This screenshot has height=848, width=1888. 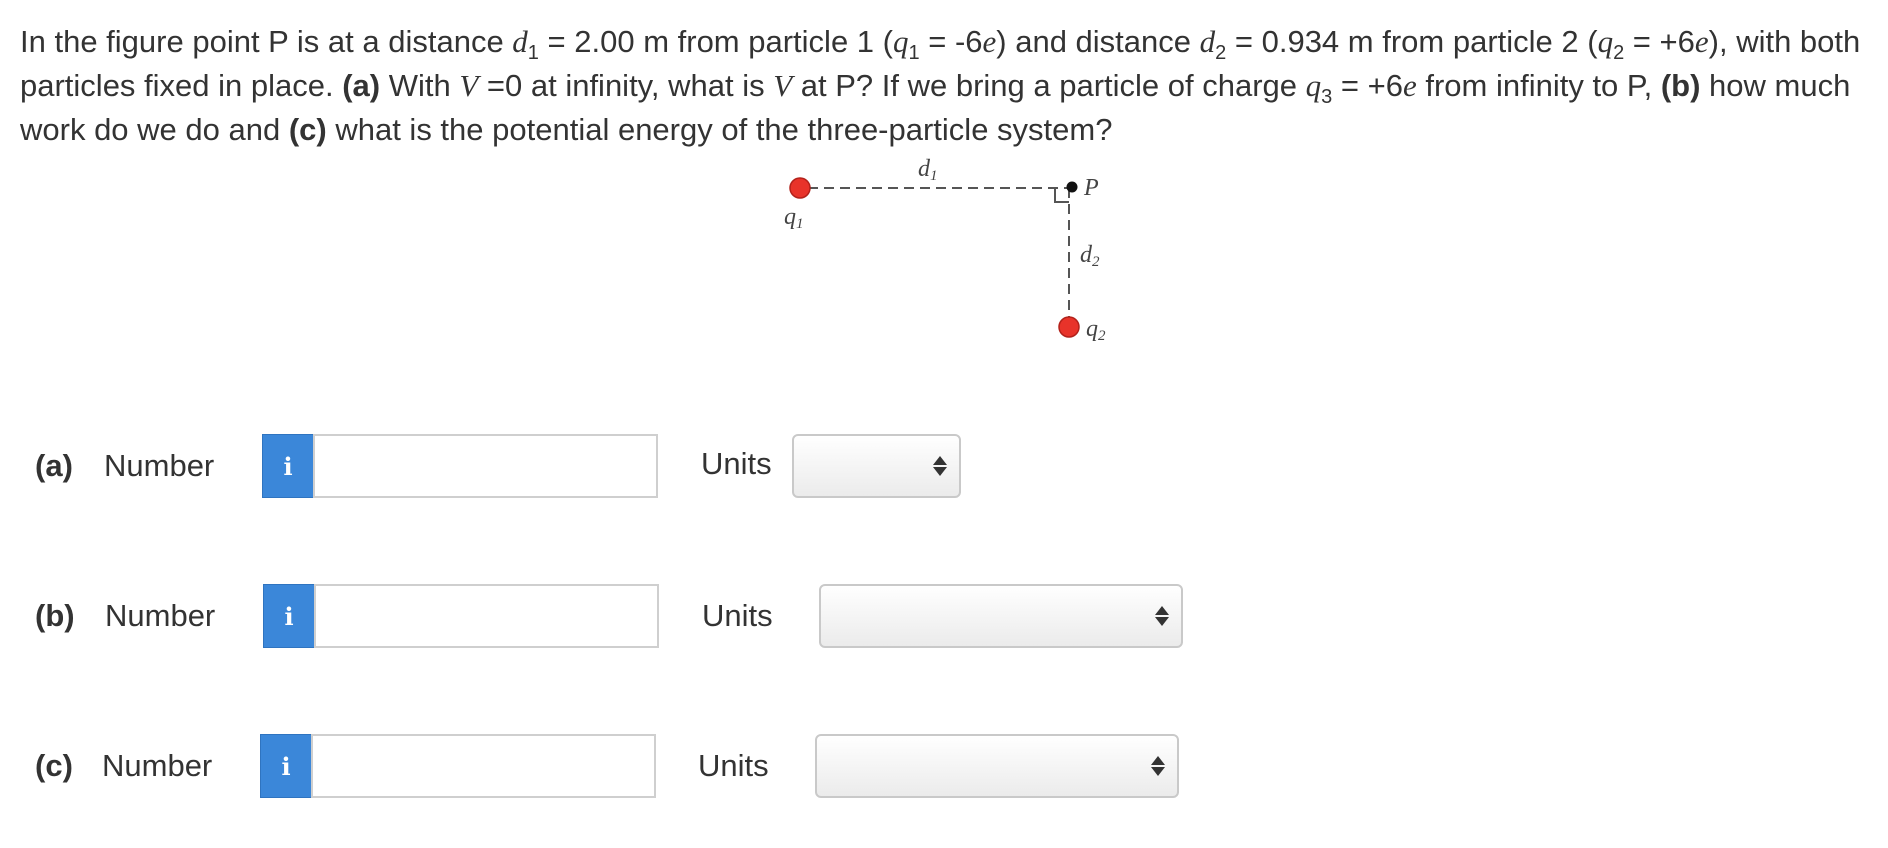 What do you see at coordinates (1061, 195) in the screenshot?
I see `right-angle-mark` at bounding box center [1061, 195].